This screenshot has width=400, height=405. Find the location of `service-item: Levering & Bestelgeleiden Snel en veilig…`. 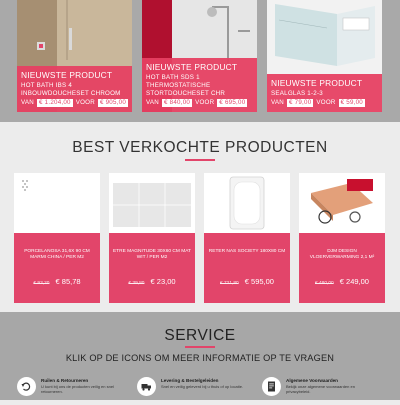

service-item: Levering & Bestelgeleiden Snel en veilig… is located at coordinates (194, 390).